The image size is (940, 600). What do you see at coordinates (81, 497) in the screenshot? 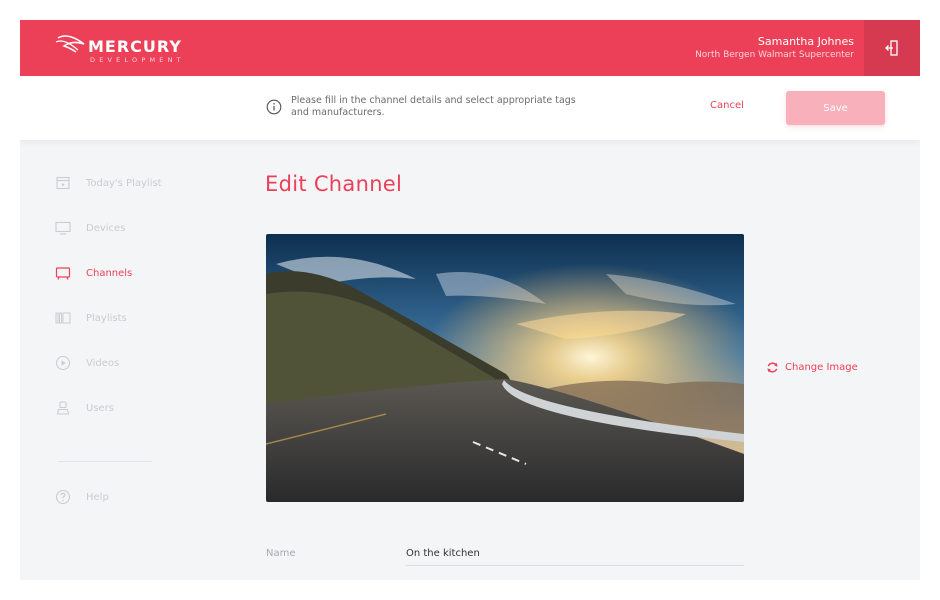
I see `sidebar-item-help: Help` at bounding box center [81, 497].